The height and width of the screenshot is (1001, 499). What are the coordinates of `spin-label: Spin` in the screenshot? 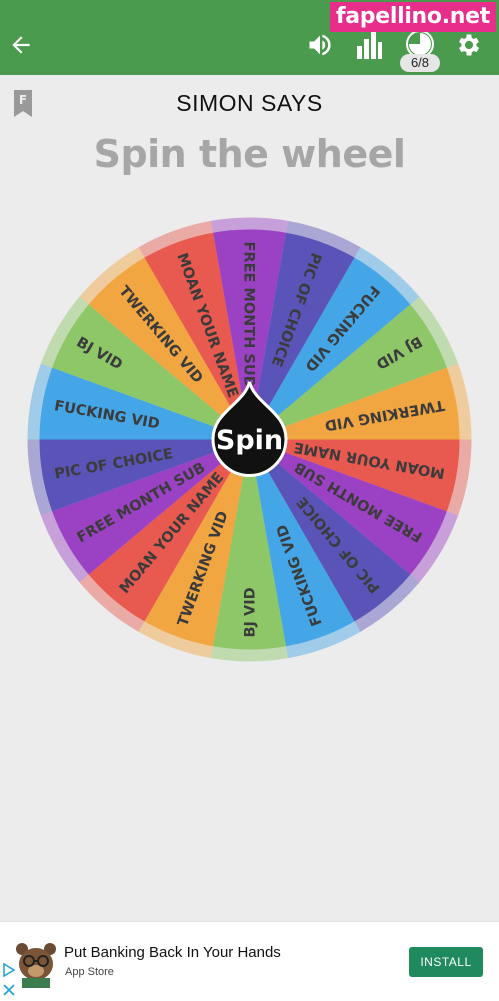 It's located at (249, 440).